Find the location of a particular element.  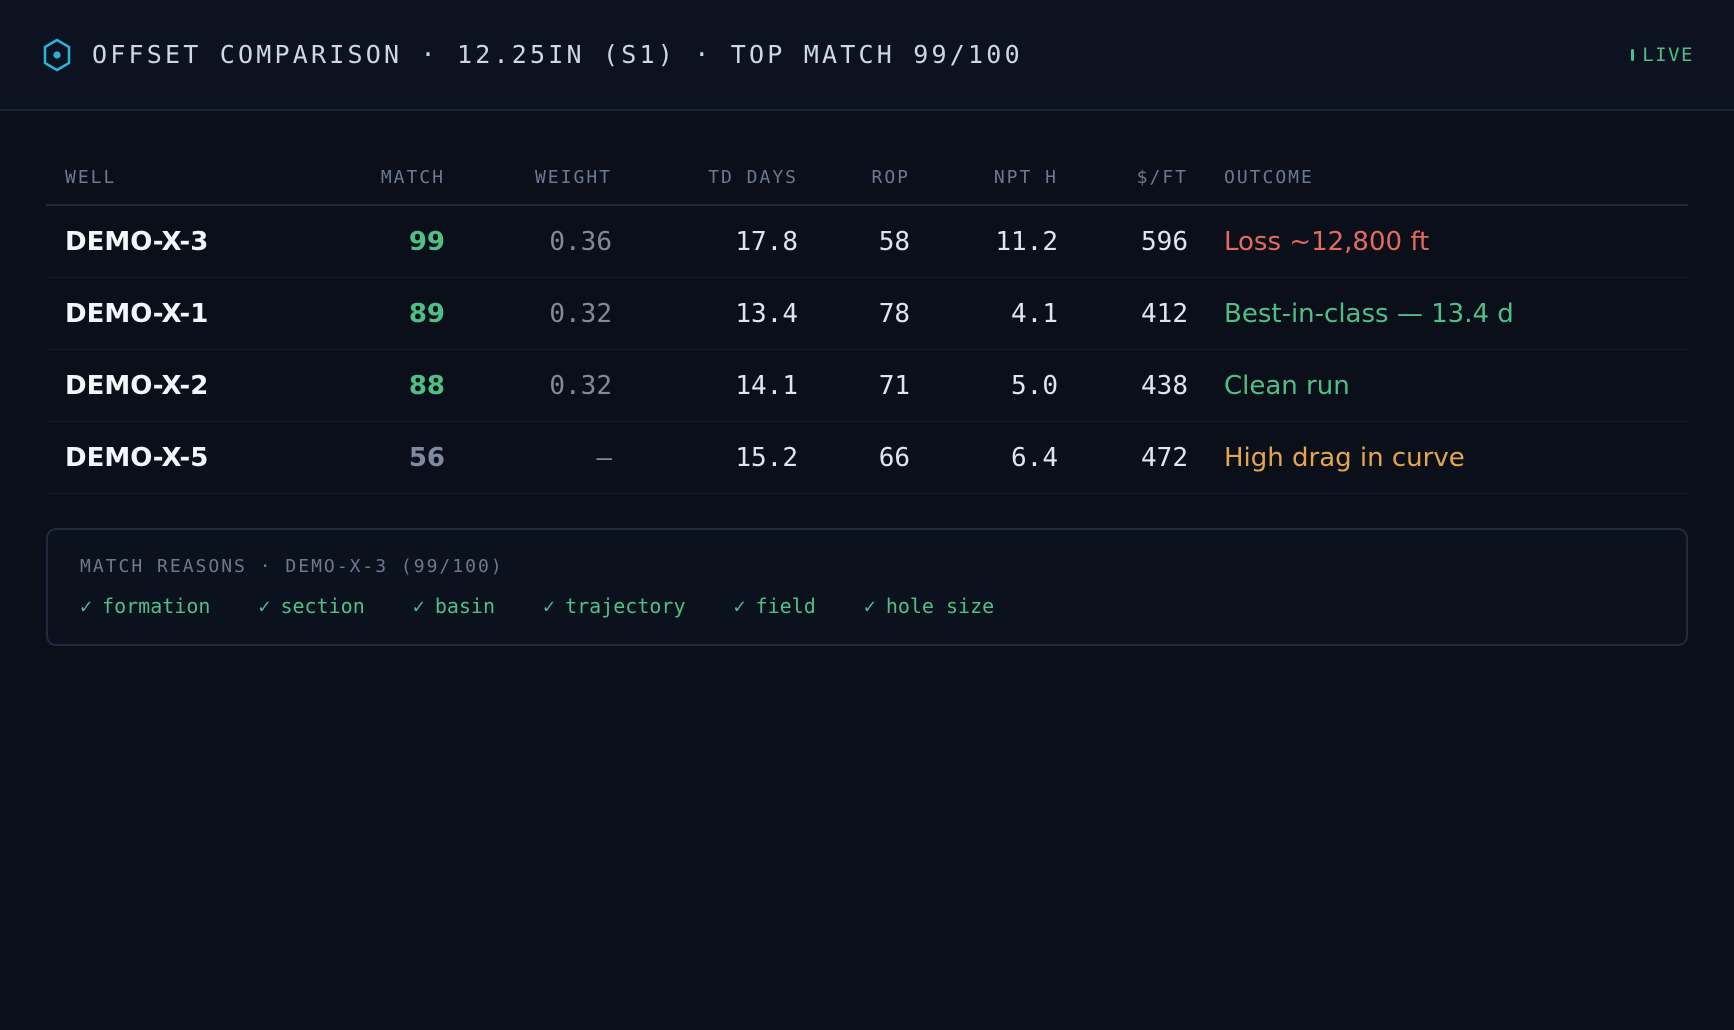

well-name: DEMO-X-5 is located at coordinates (137, 458).